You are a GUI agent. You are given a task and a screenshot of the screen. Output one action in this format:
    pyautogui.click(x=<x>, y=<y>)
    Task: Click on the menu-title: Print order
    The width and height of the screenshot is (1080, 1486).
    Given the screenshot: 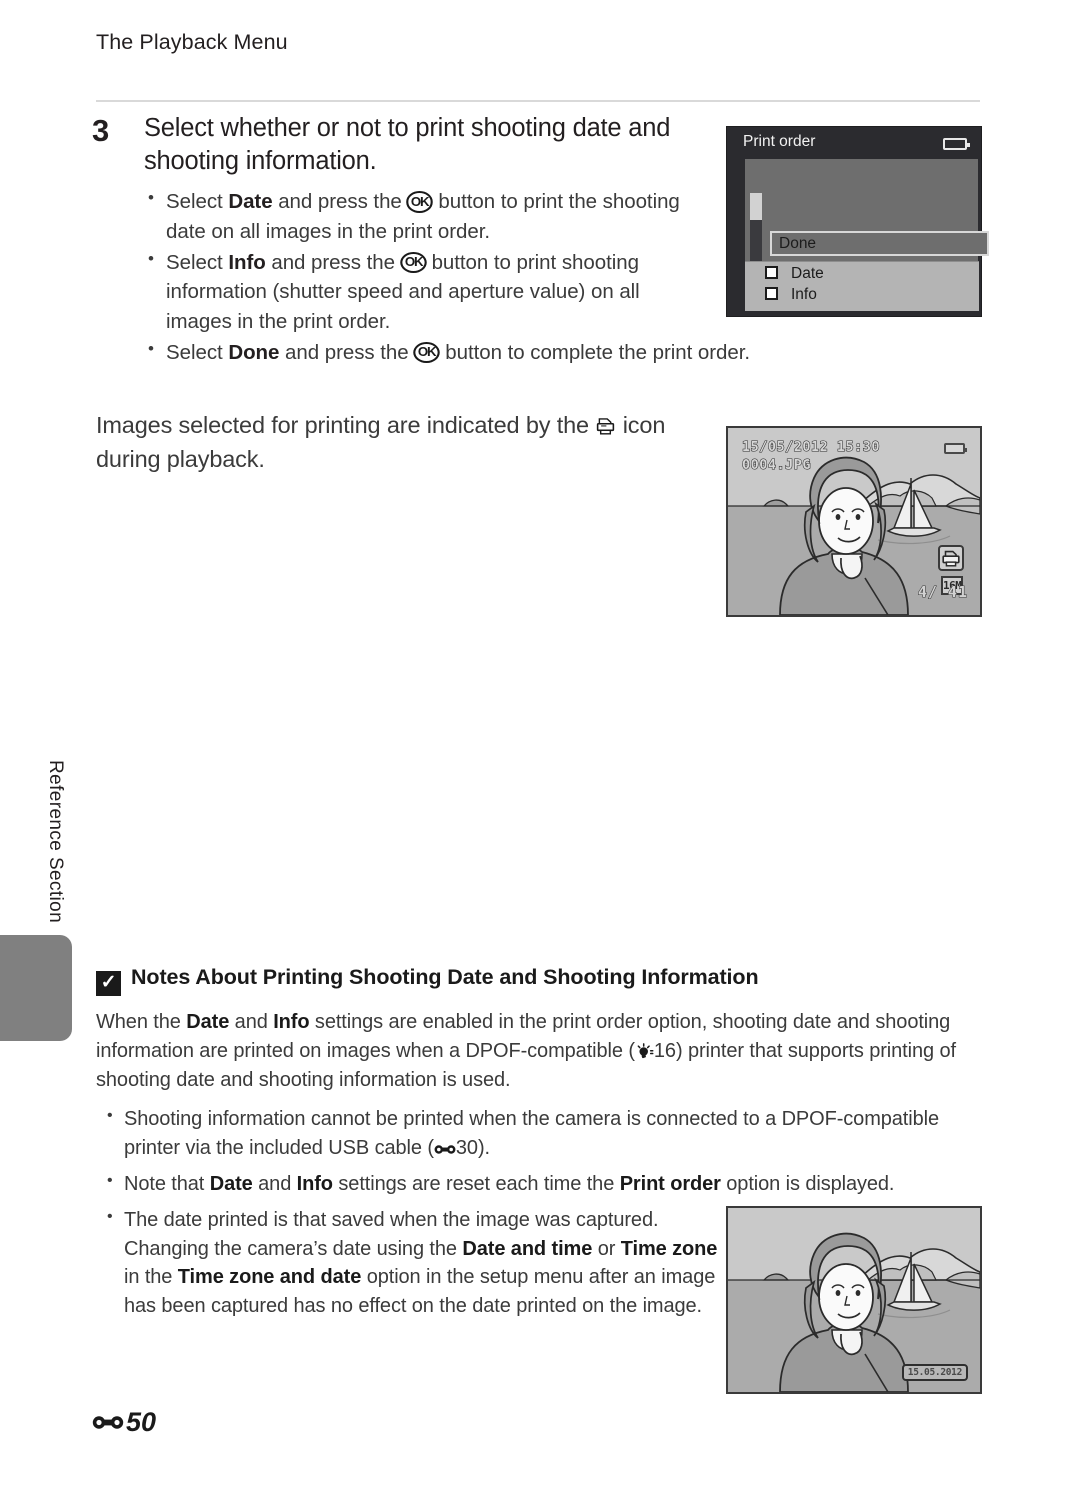 What is the action you would take?
    pyautogui.click(x=779, y=141)
    